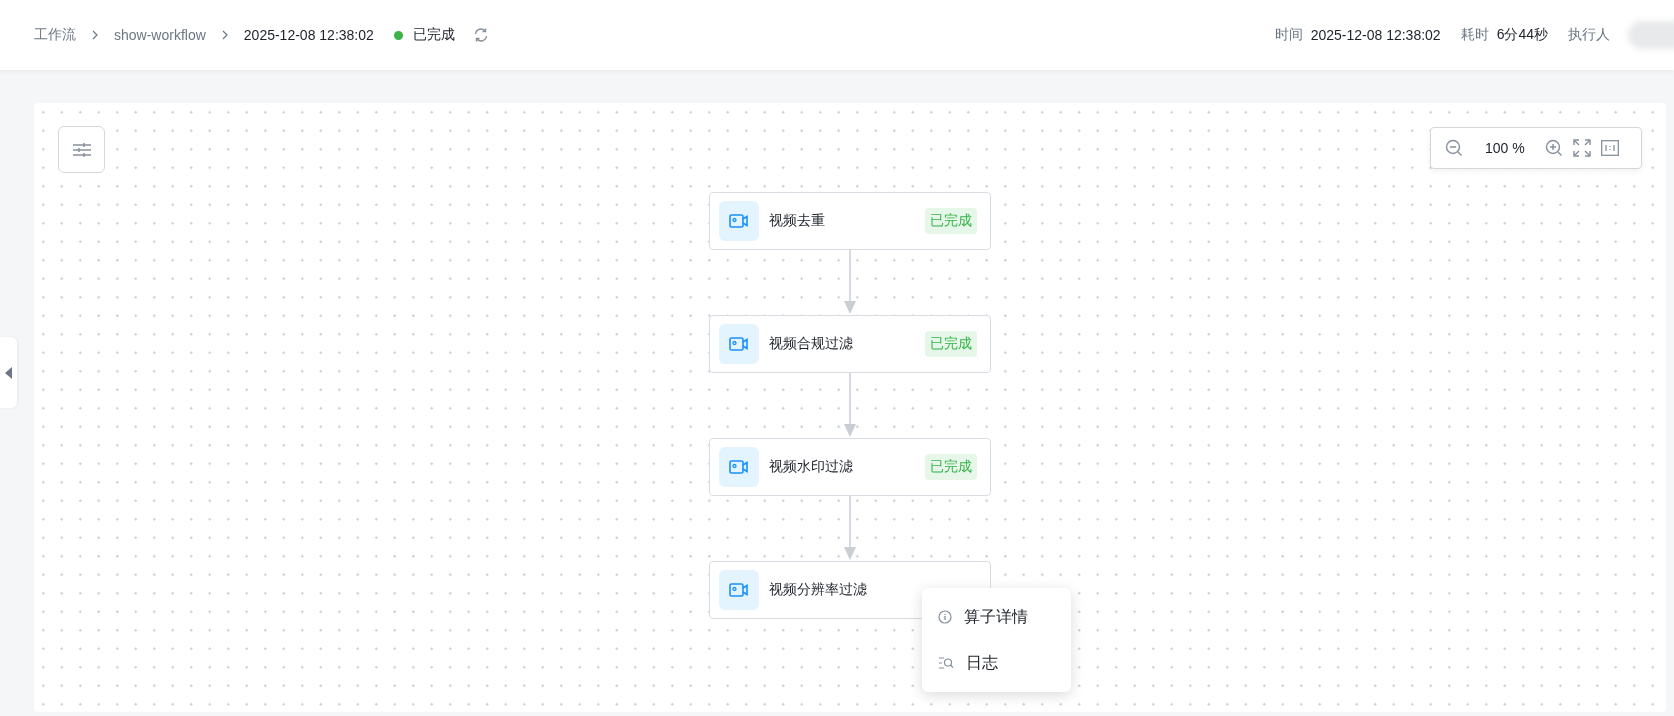 This screenshot has width=1674, height=716. I want to click on node-name: 视频合规过滤, so click(811, 344).